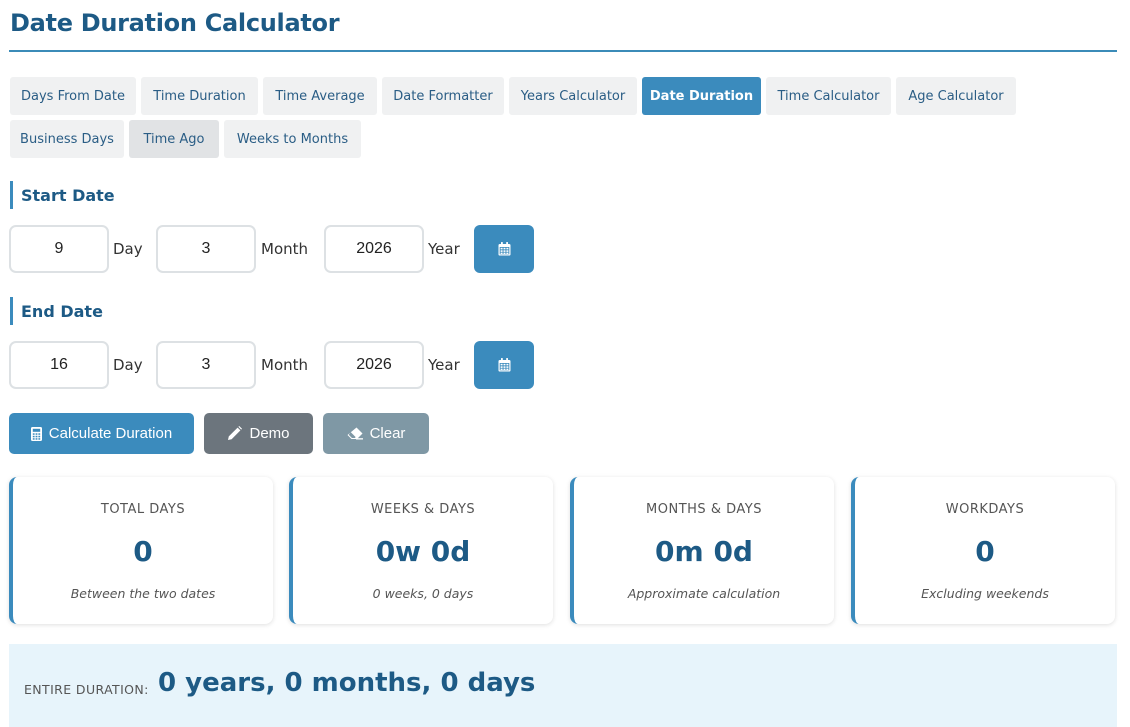  What do you see at coordinates (704, 593) in the screenshot?
I see `card-note: Approximate calculation` at bounding box center [704, 593].